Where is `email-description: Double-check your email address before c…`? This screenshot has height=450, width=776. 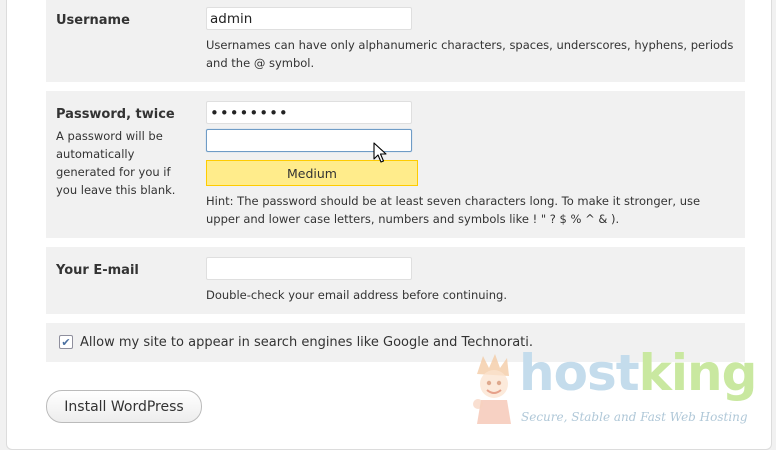 email-description: Double-check your email address before c… is located at coordinates (356, 295).